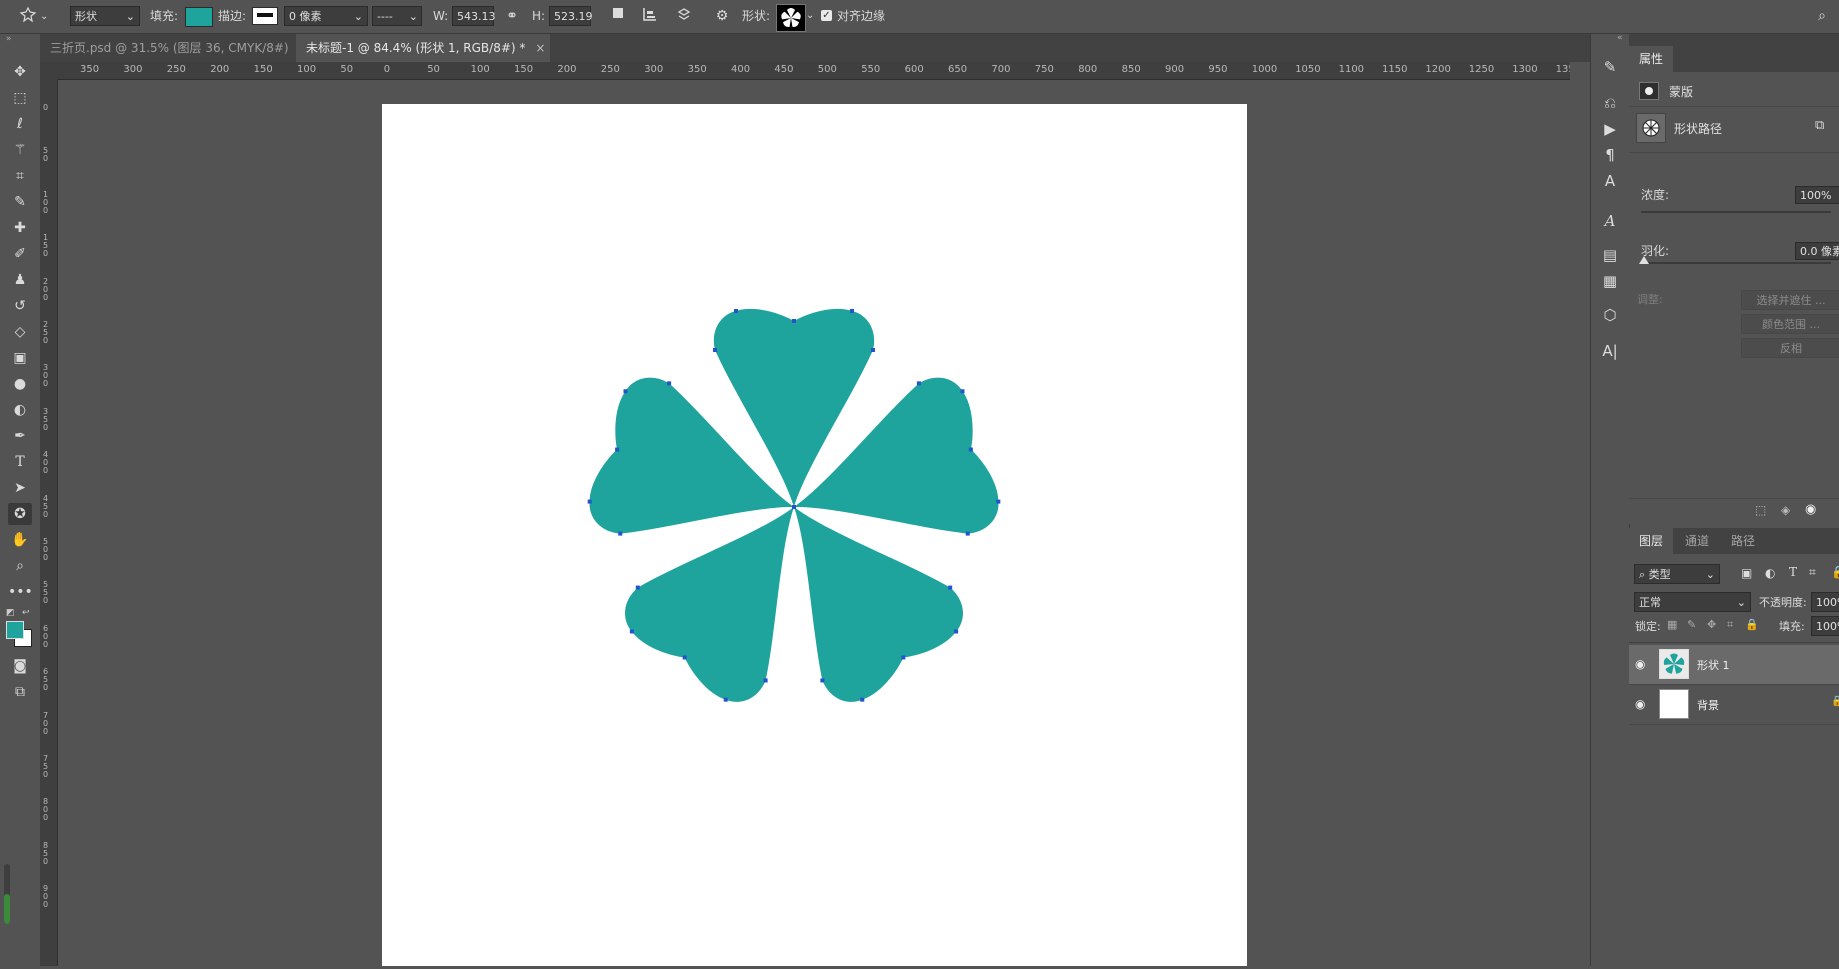 Image resolution: width=1839 pixels, height=969 pixels. Describe the element at coordinates (1825, 602) in the screenshot. I see `opacity-input: 100%` at that location.